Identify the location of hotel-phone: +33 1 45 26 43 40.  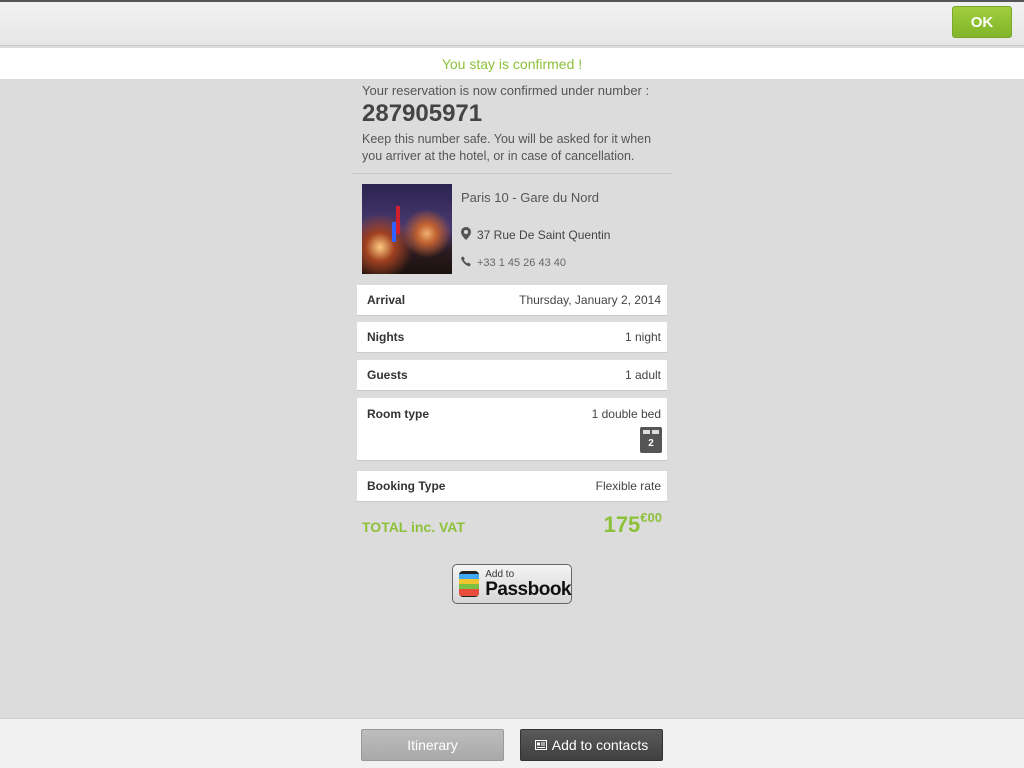
(535, 263).